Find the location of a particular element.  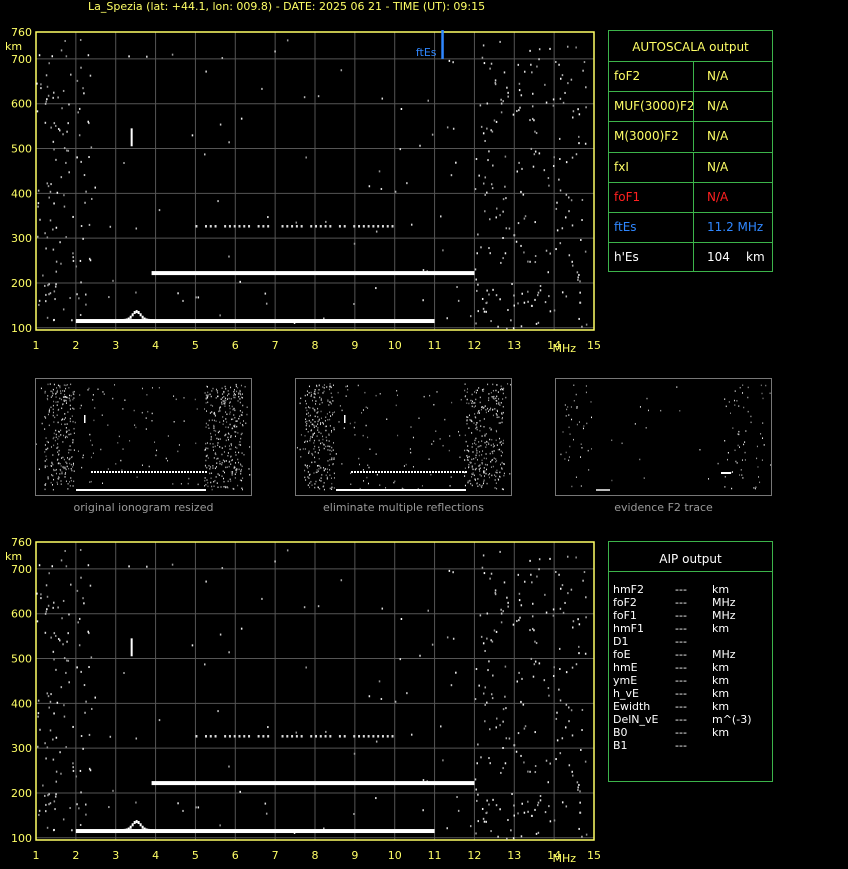

aip-label: ymE is located at coordinates (625, 680).